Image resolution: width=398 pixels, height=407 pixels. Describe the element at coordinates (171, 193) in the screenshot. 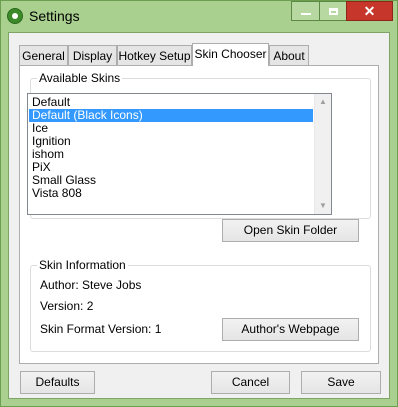

I see `list-item: Vista 808` at that location.